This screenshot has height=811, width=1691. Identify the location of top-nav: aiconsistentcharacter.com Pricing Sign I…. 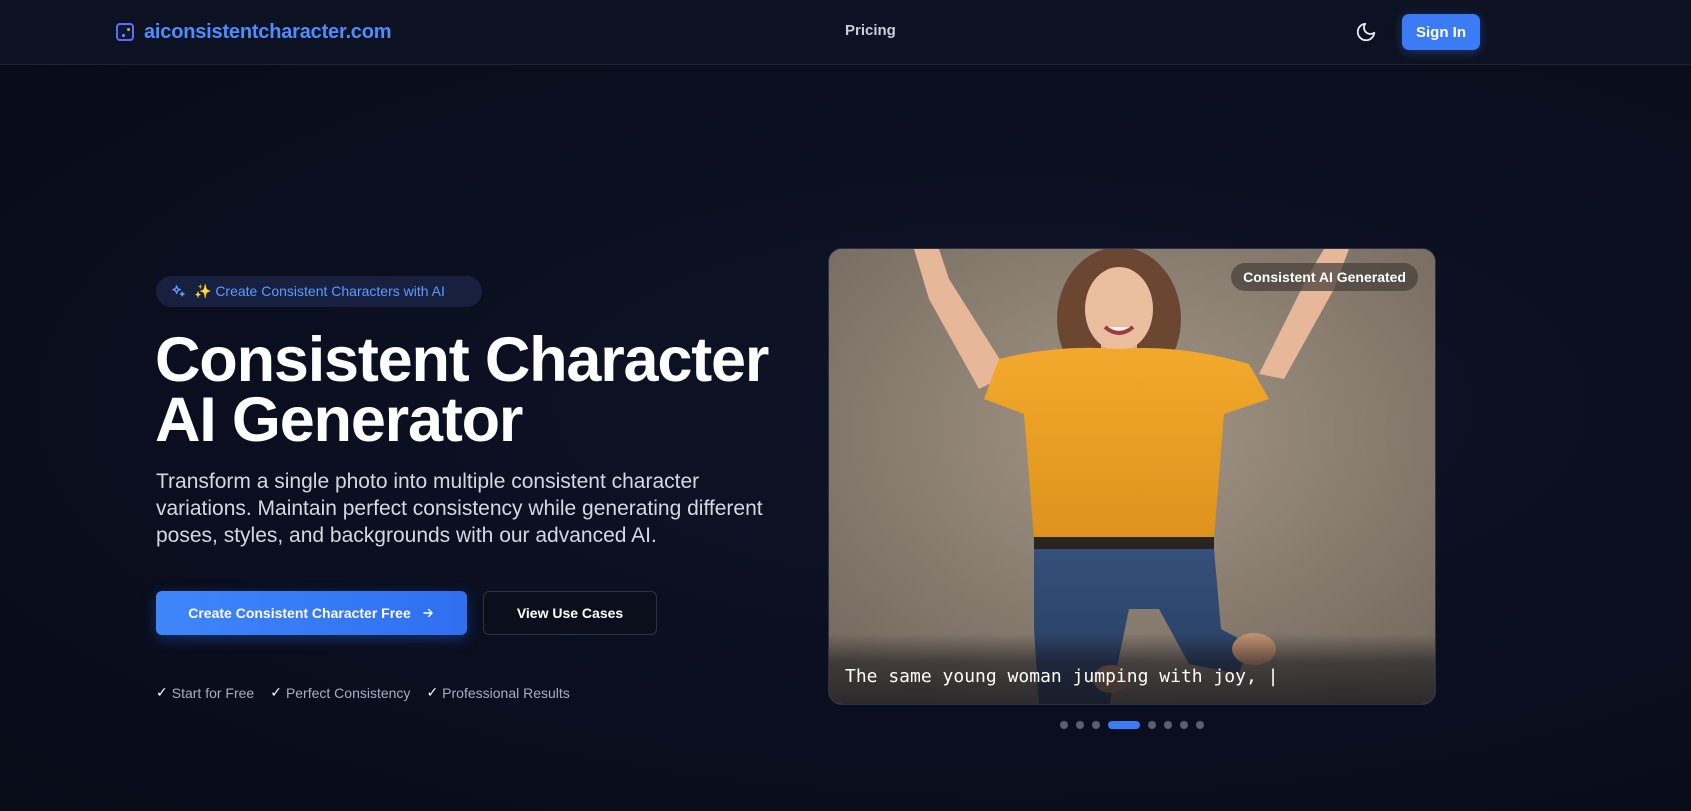
(845, 32).